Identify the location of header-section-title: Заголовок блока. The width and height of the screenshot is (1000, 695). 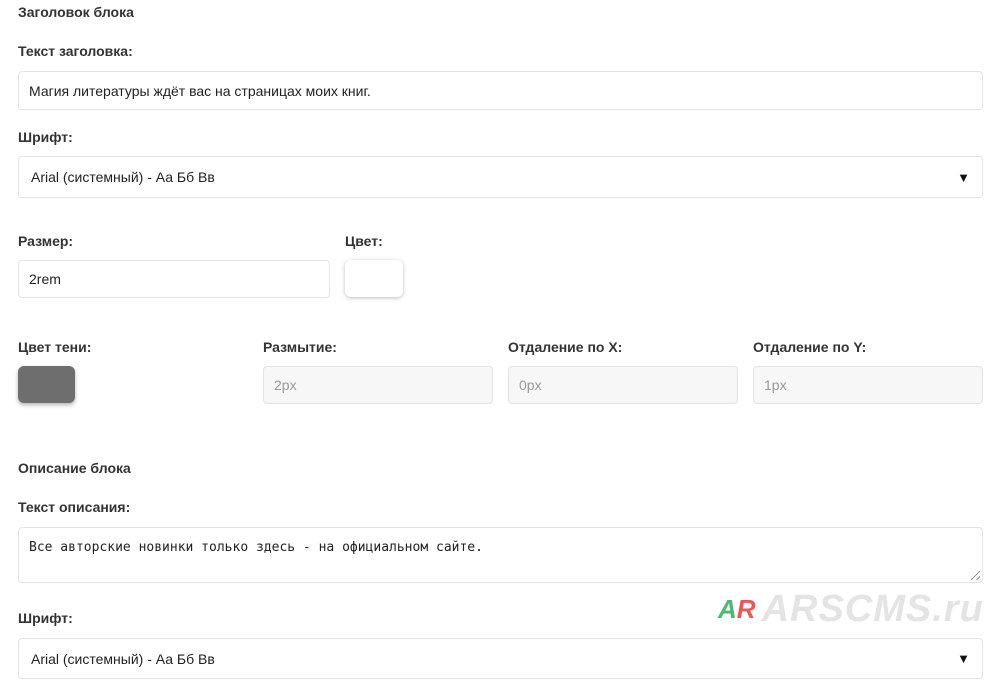
(76, 12).